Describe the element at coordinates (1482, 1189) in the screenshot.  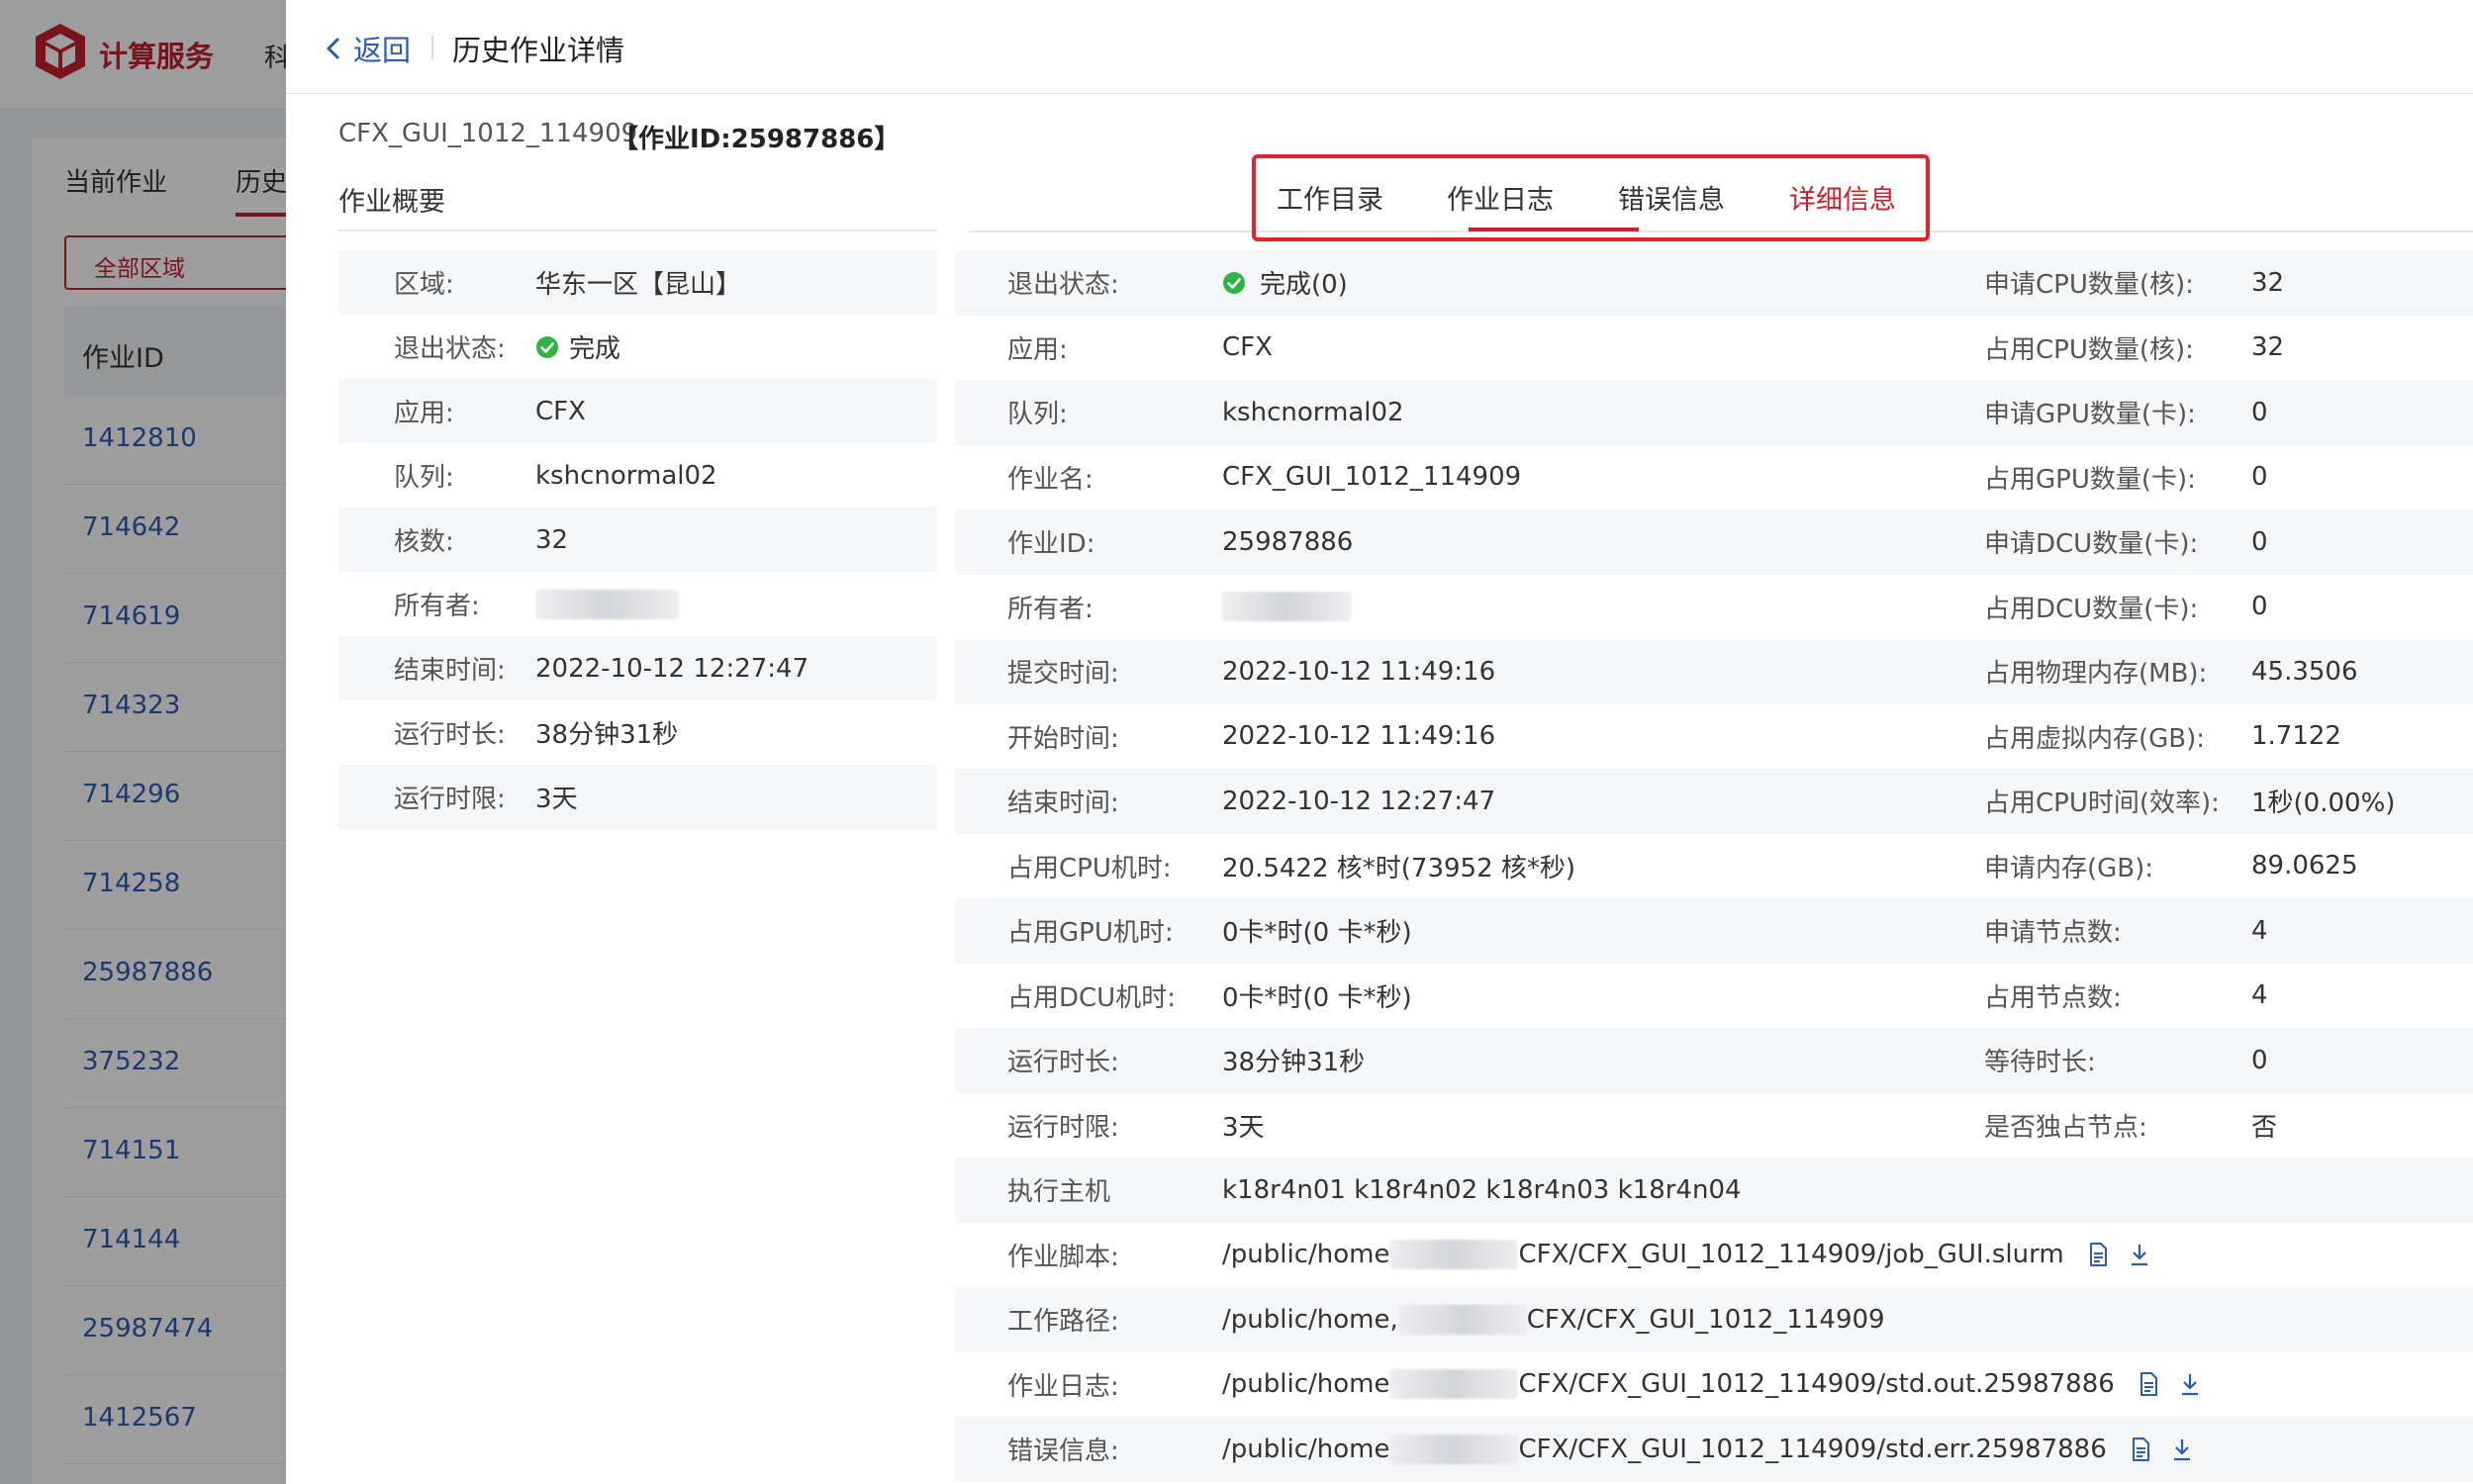
I see `row-value: k18r4n01 k18r4n02 k18r4n03 k18r4n04` at that location.